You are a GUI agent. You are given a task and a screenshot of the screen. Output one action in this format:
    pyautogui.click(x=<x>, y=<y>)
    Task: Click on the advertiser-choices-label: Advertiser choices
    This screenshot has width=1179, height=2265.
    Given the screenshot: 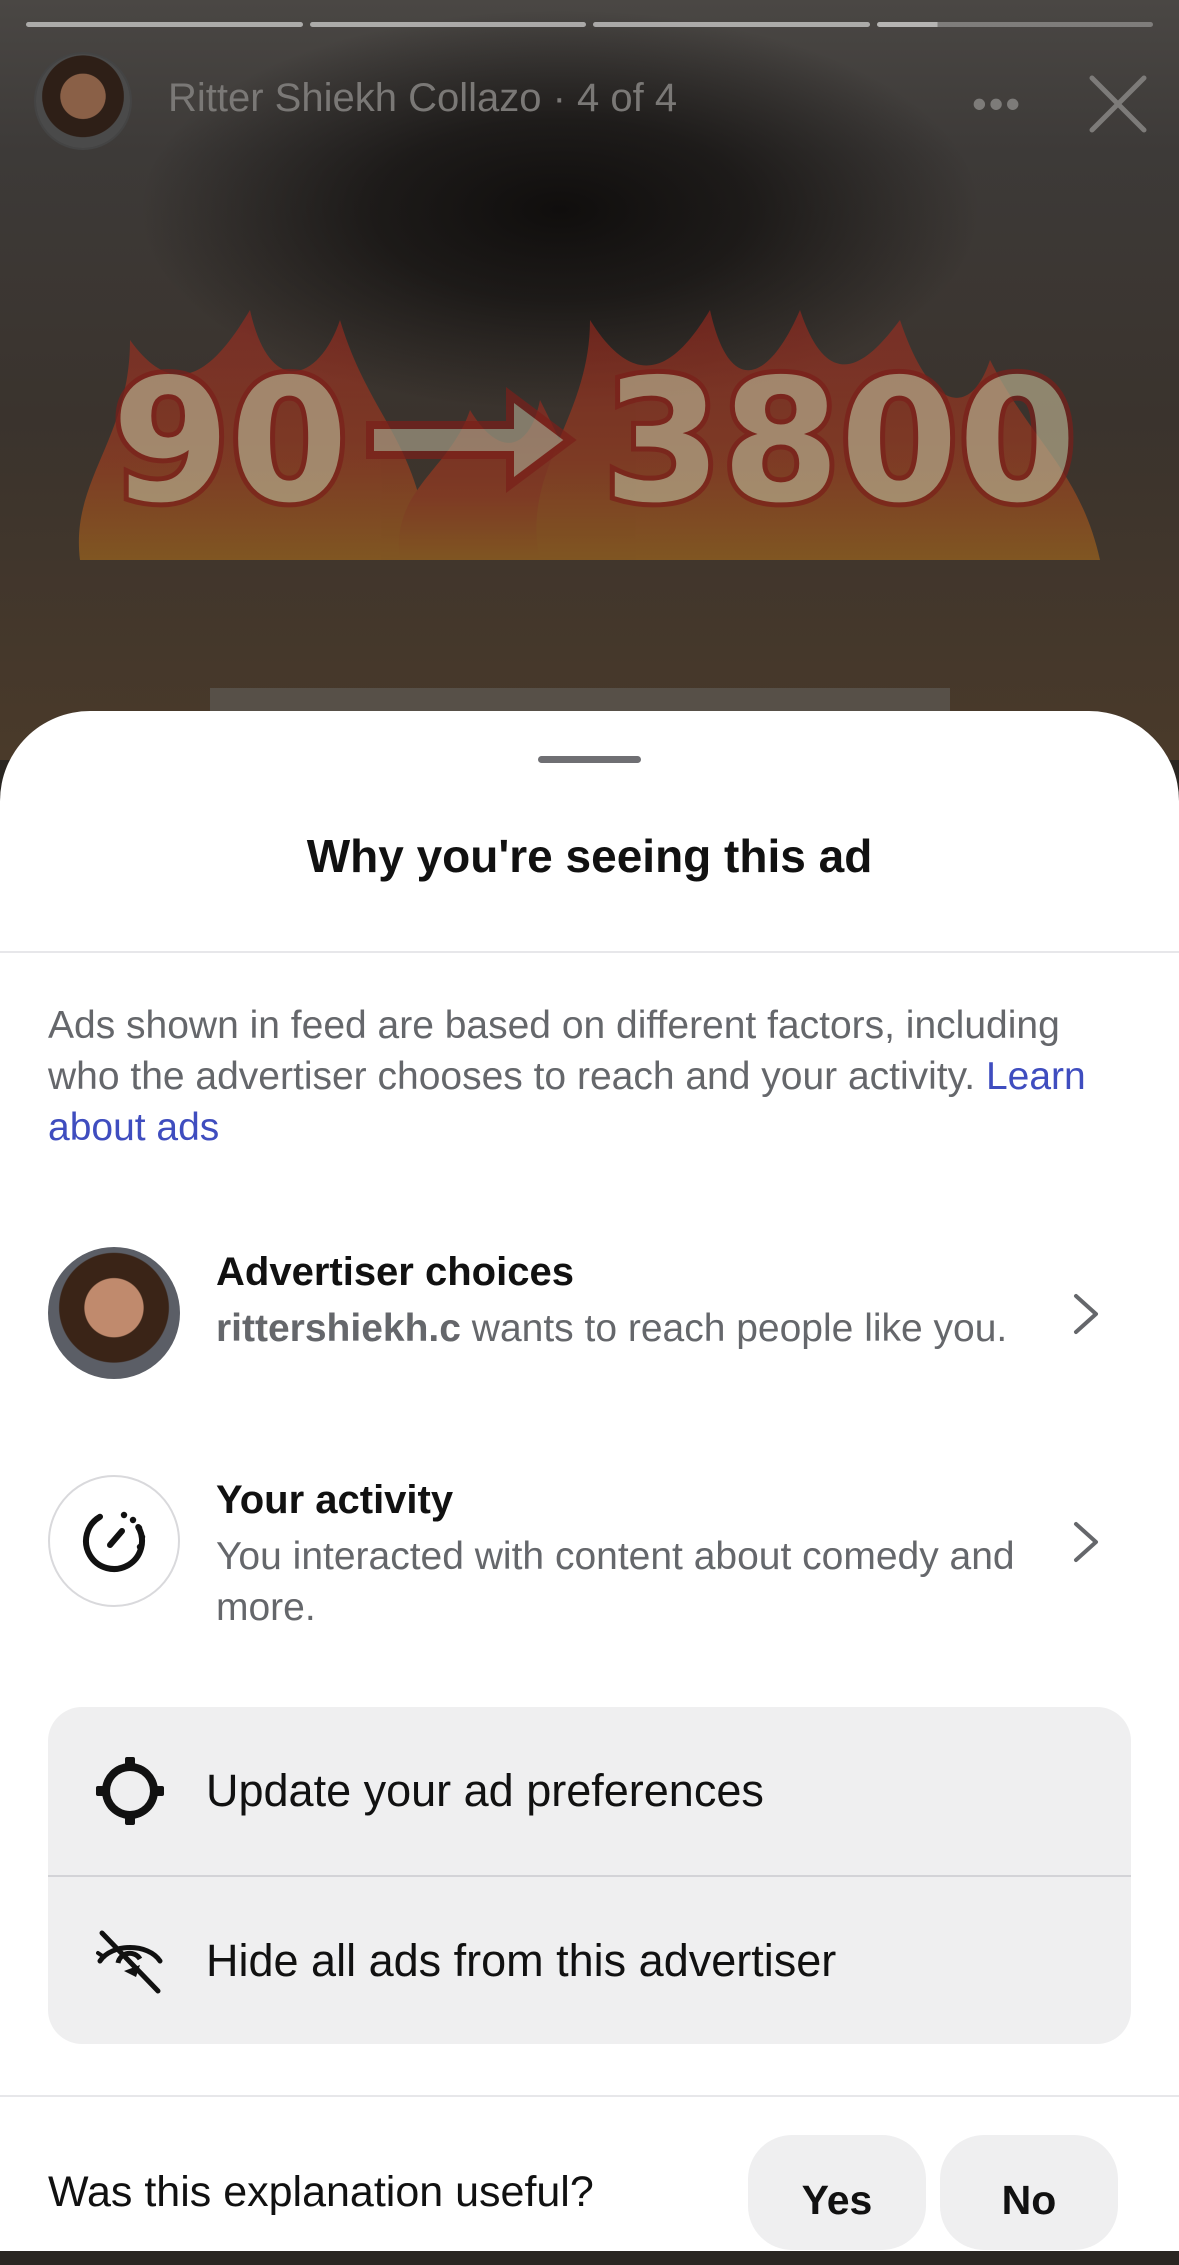 What is the action you would take?
    pyautogui.click(x=395, y=1272)
    